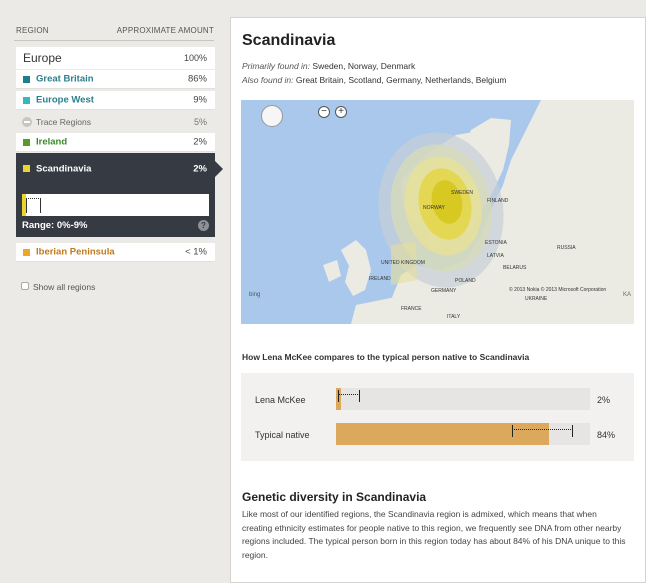 The height and width of the screenshot is (583, 646). What do you see at coordinates (64, 168) in the screenshot?
I see `region-label: Scandinavia` at bounding box center [64, 168].